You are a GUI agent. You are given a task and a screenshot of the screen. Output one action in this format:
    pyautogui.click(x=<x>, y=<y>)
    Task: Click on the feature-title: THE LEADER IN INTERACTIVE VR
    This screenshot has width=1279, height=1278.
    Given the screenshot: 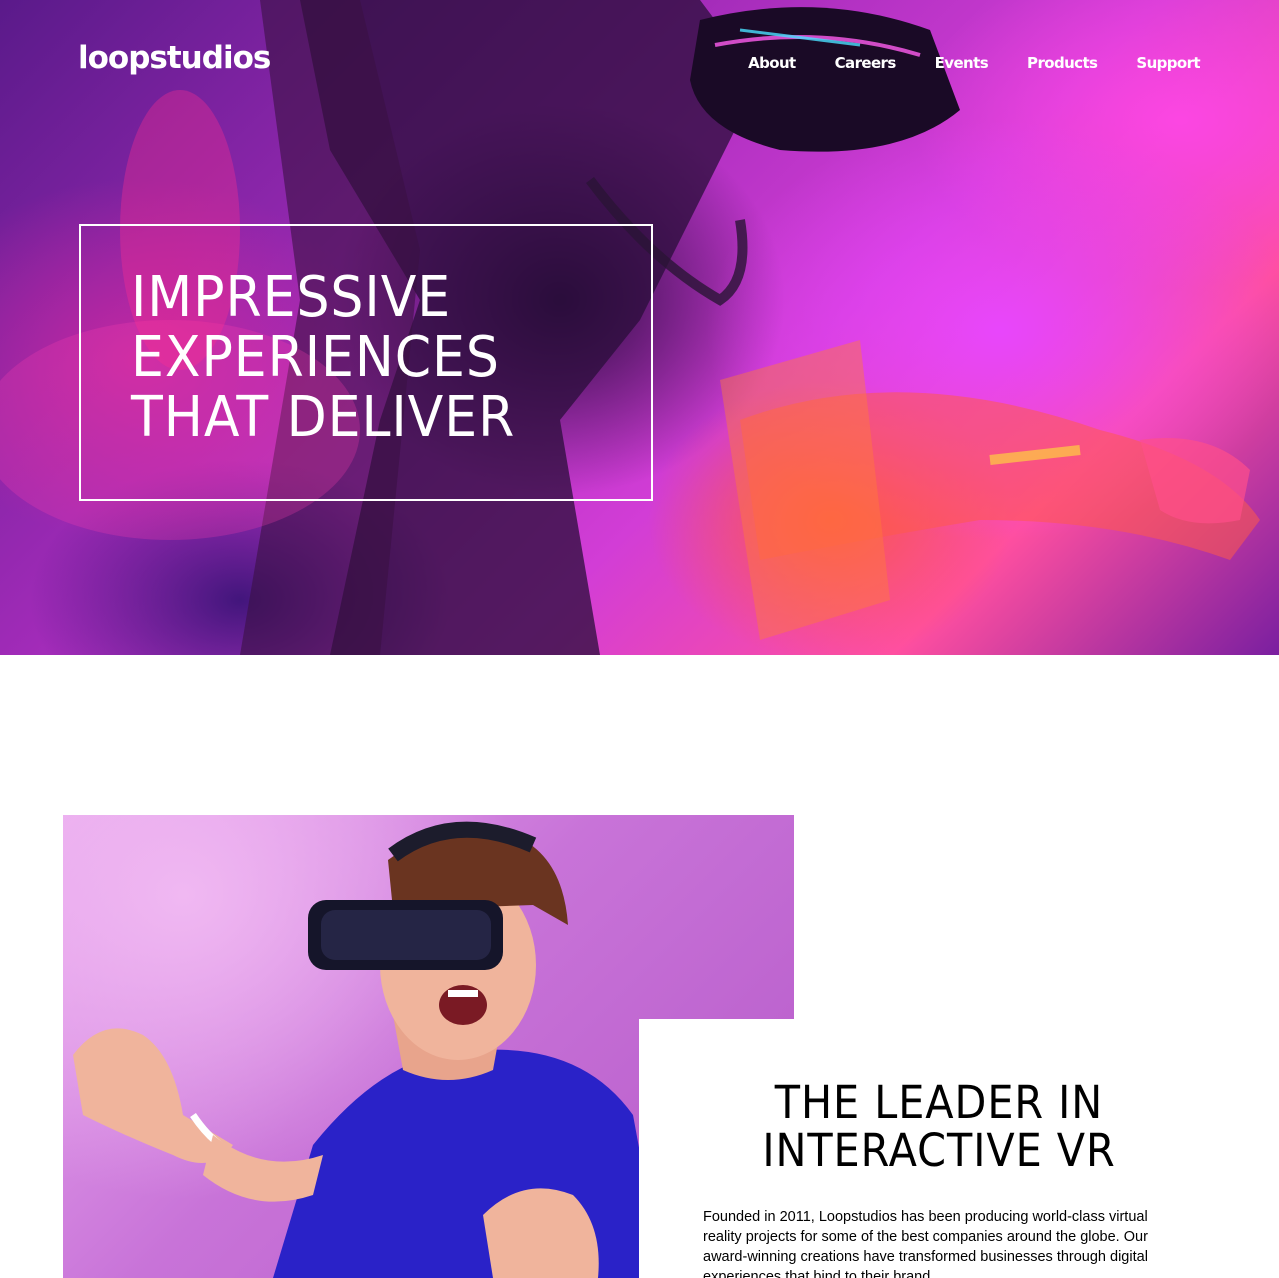 What is the action you would take?
    pyautogui.click(x=939, y=1127)
    